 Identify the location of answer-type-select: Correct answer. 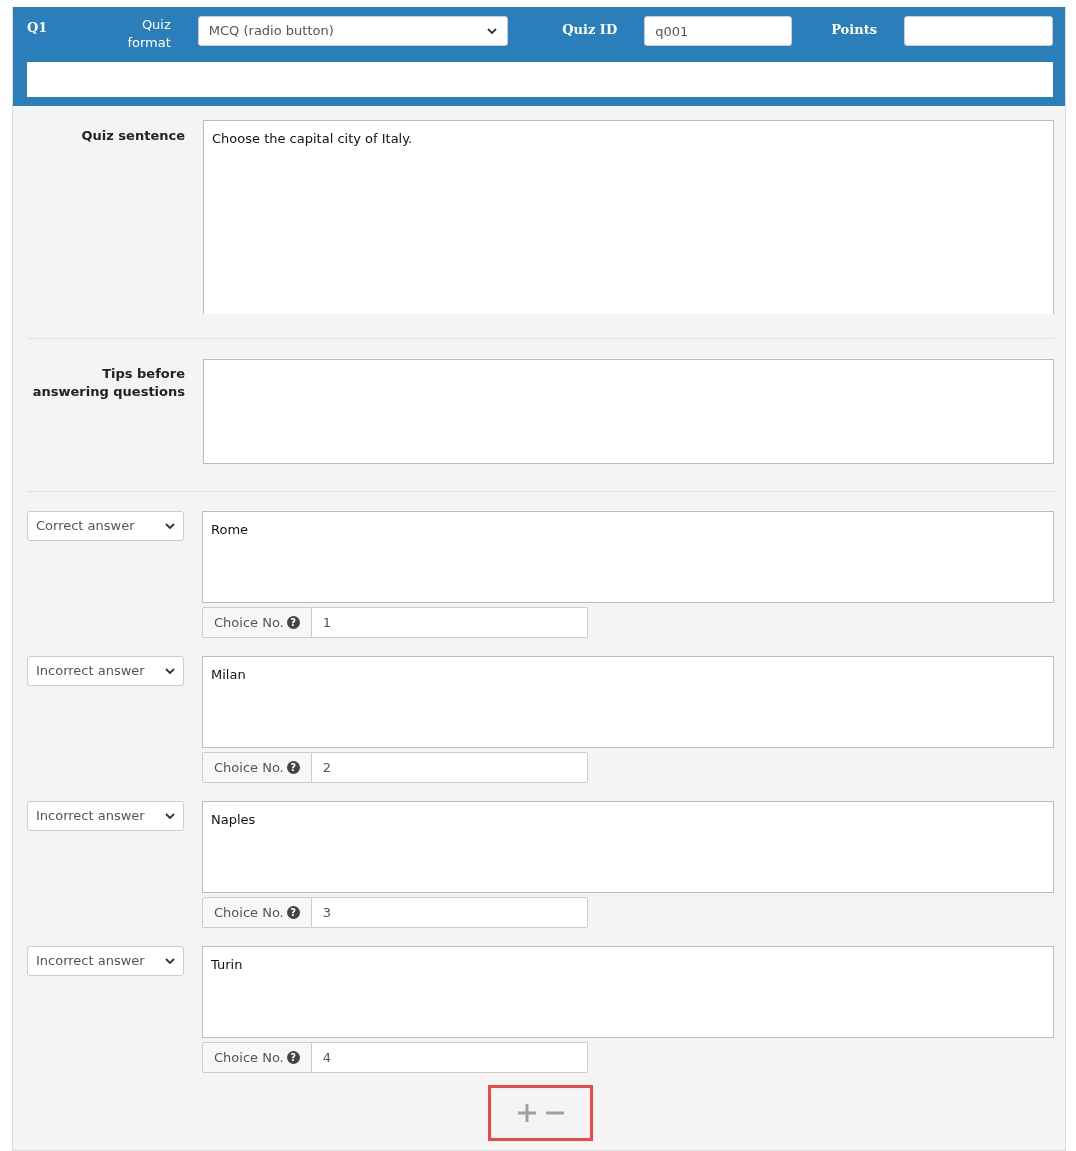
(105, 526).